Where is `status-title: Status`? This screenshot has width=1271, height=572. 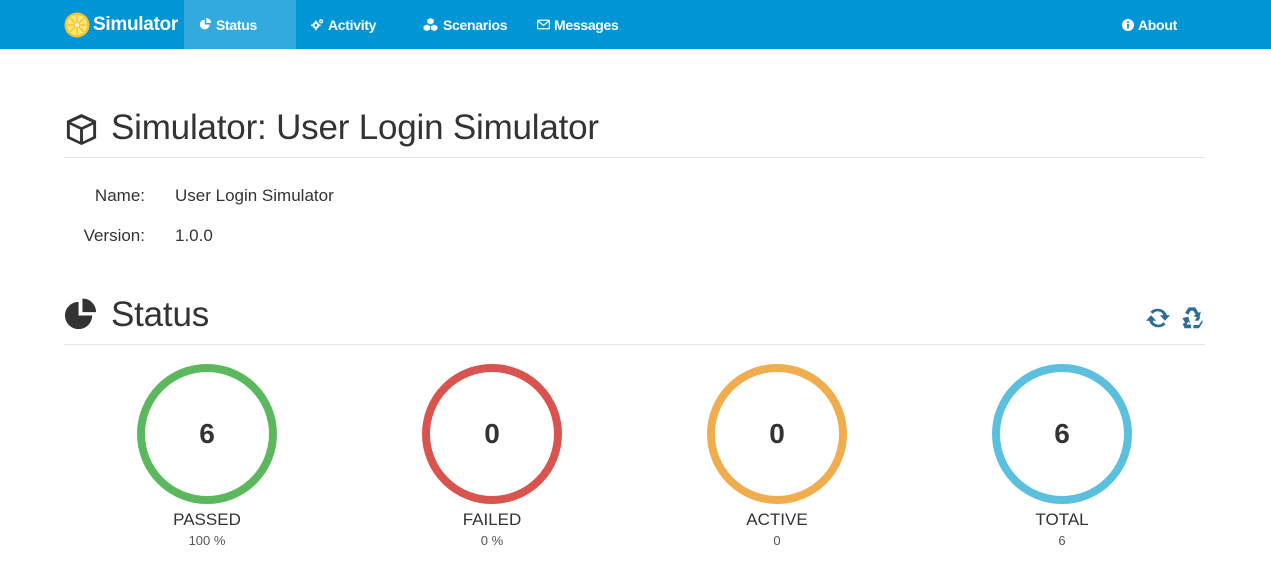
status-title: Status is located at coordinates (160, 314).